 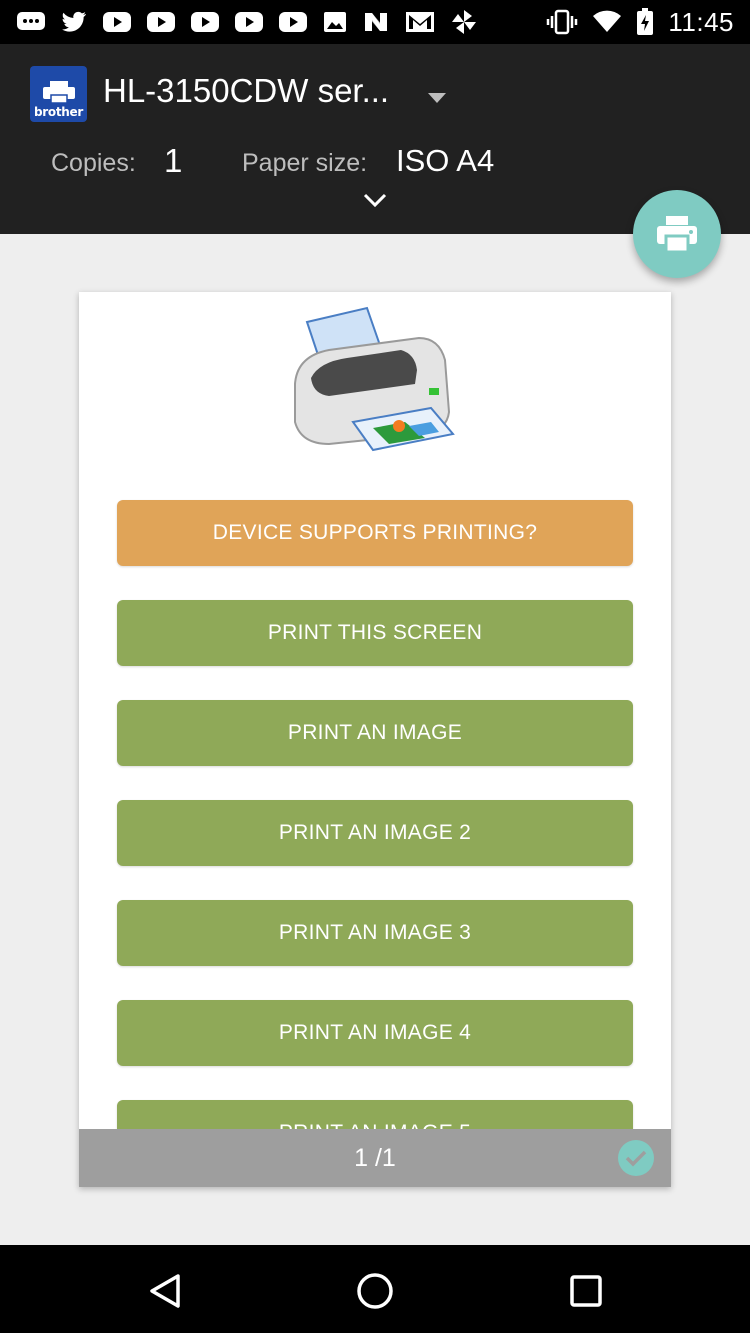 I want to click on printer-illustration, so click(x=374, y=381).